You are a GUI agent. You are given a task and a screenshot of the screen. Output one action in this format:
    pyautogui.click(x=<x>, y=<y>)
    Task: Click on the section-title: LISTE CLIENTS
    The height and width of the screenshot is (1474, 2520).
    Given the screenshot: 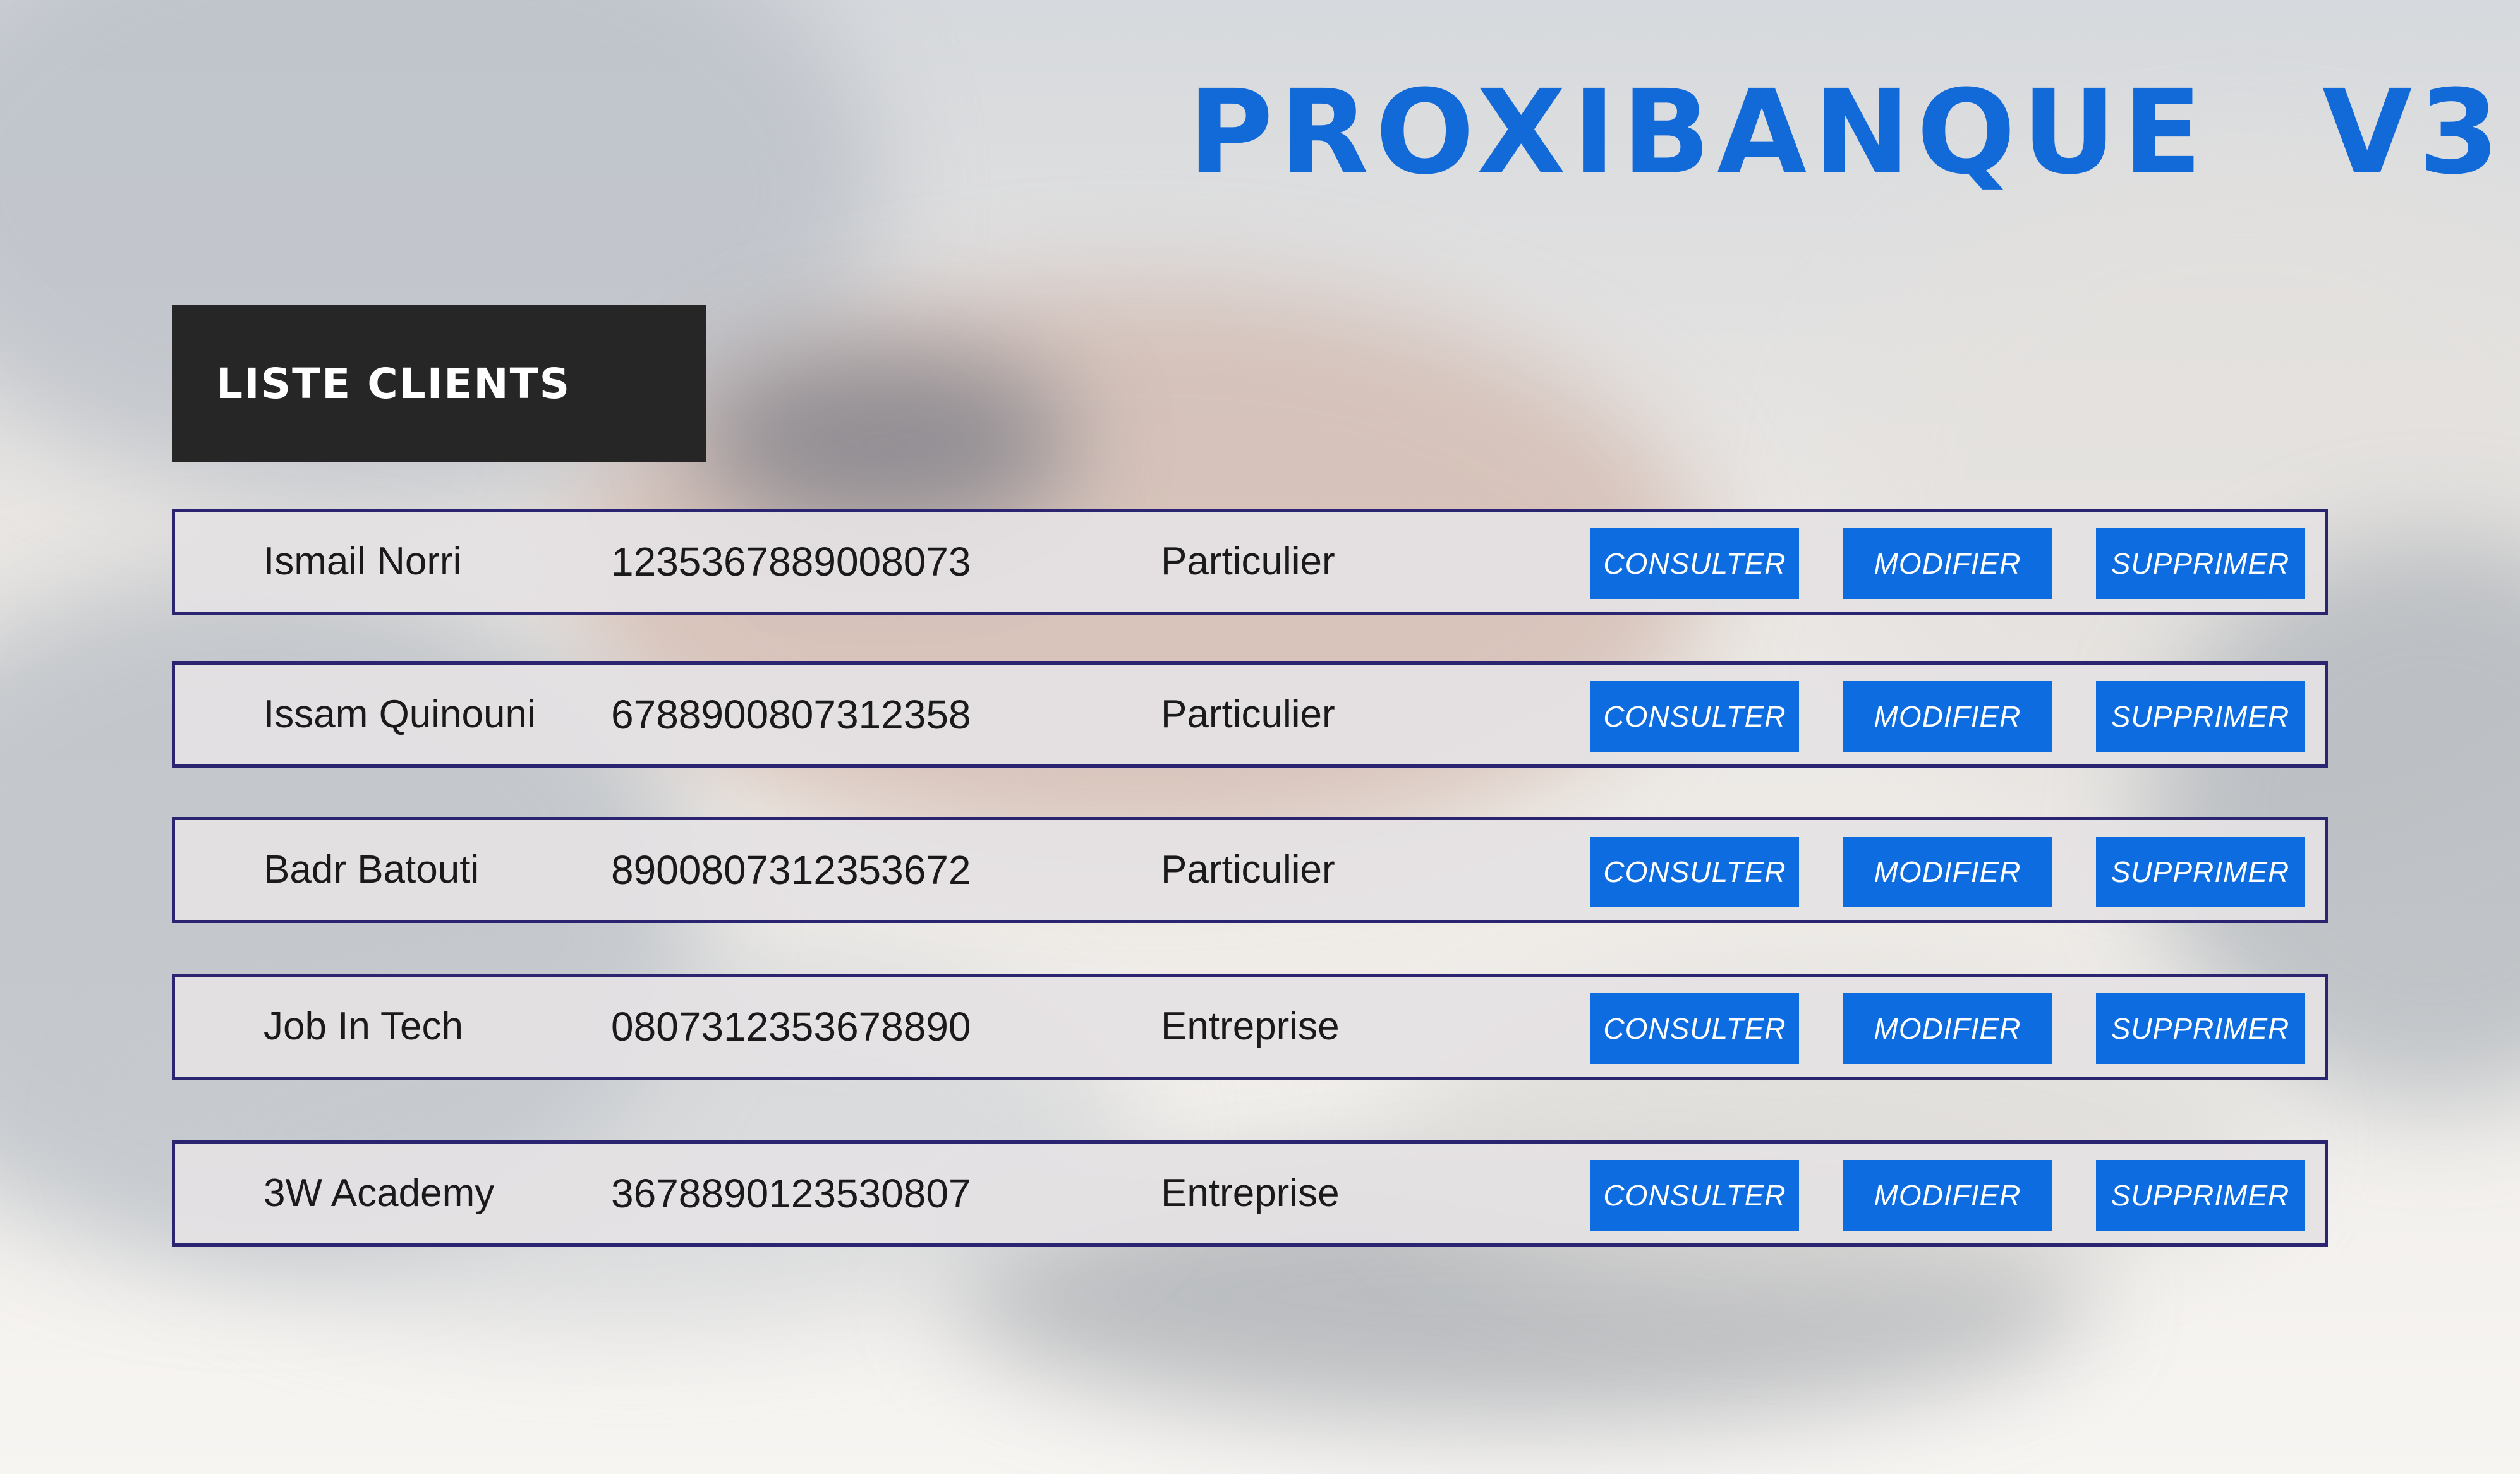 What is the action you would take?
    pyautogui.click(x=393, y=383)
    